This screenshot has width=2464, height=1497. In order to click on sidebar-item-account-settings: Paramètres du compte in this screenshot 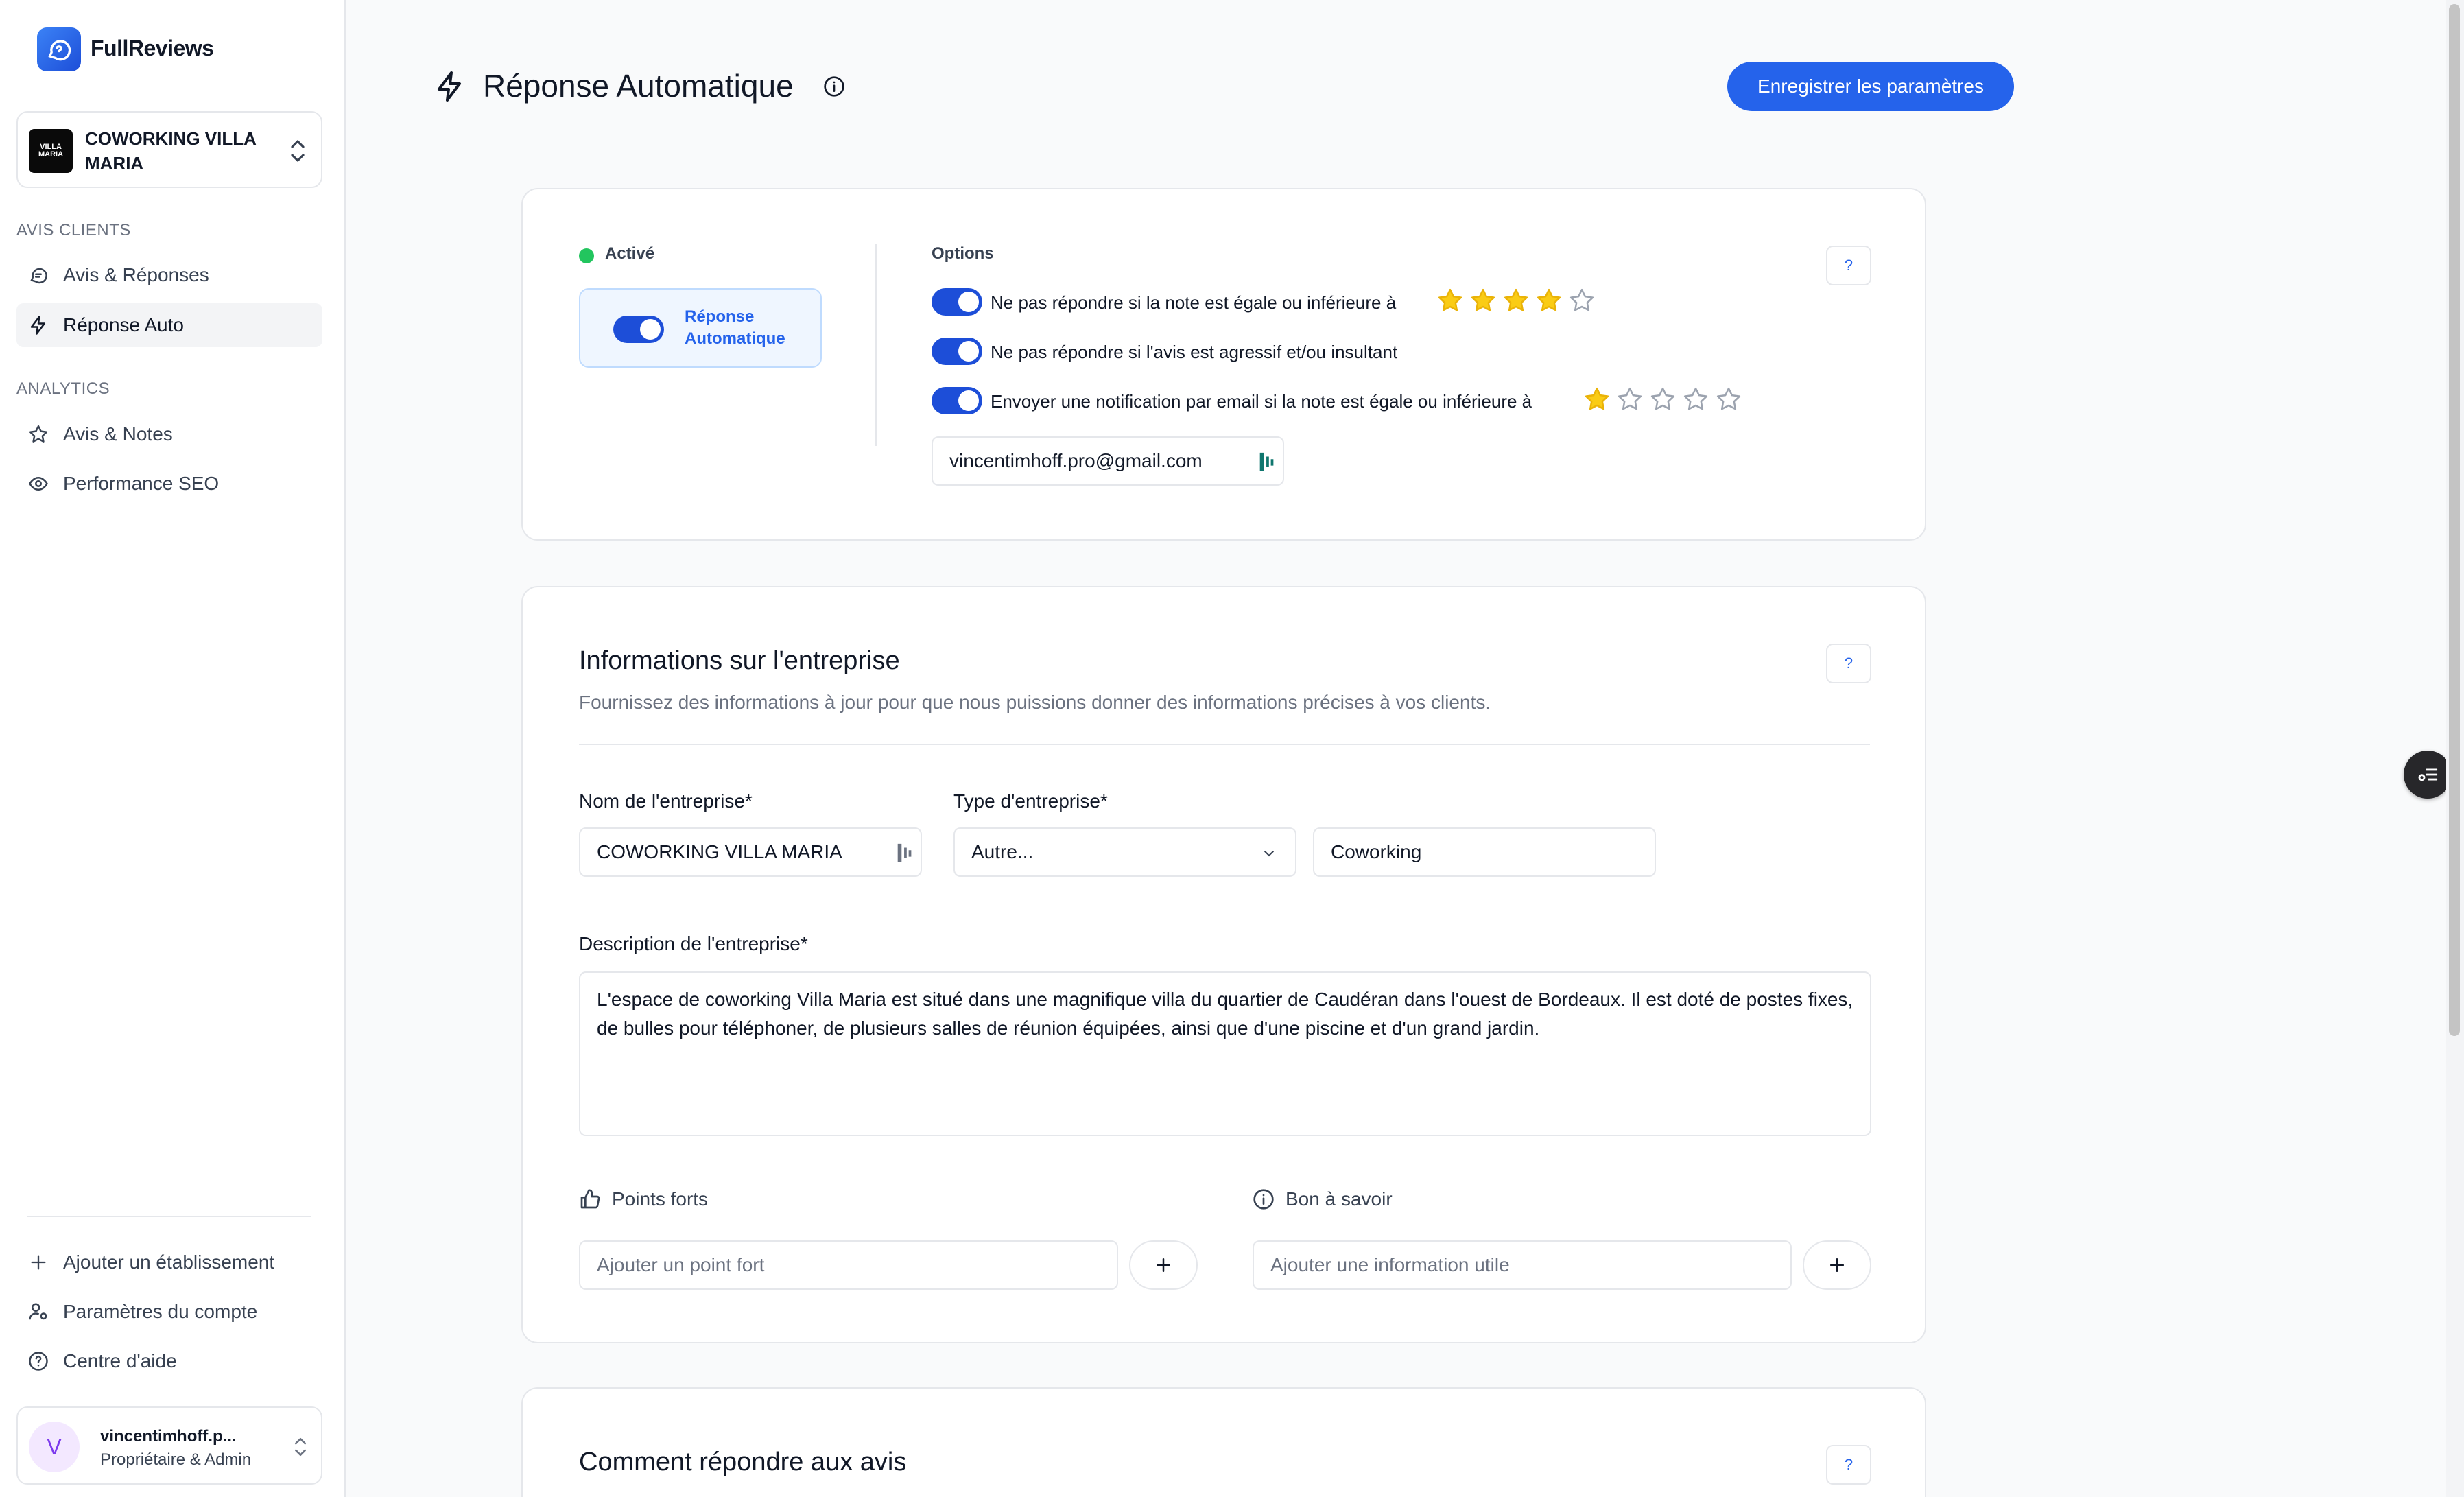, I will do `click(169, 1312)`.